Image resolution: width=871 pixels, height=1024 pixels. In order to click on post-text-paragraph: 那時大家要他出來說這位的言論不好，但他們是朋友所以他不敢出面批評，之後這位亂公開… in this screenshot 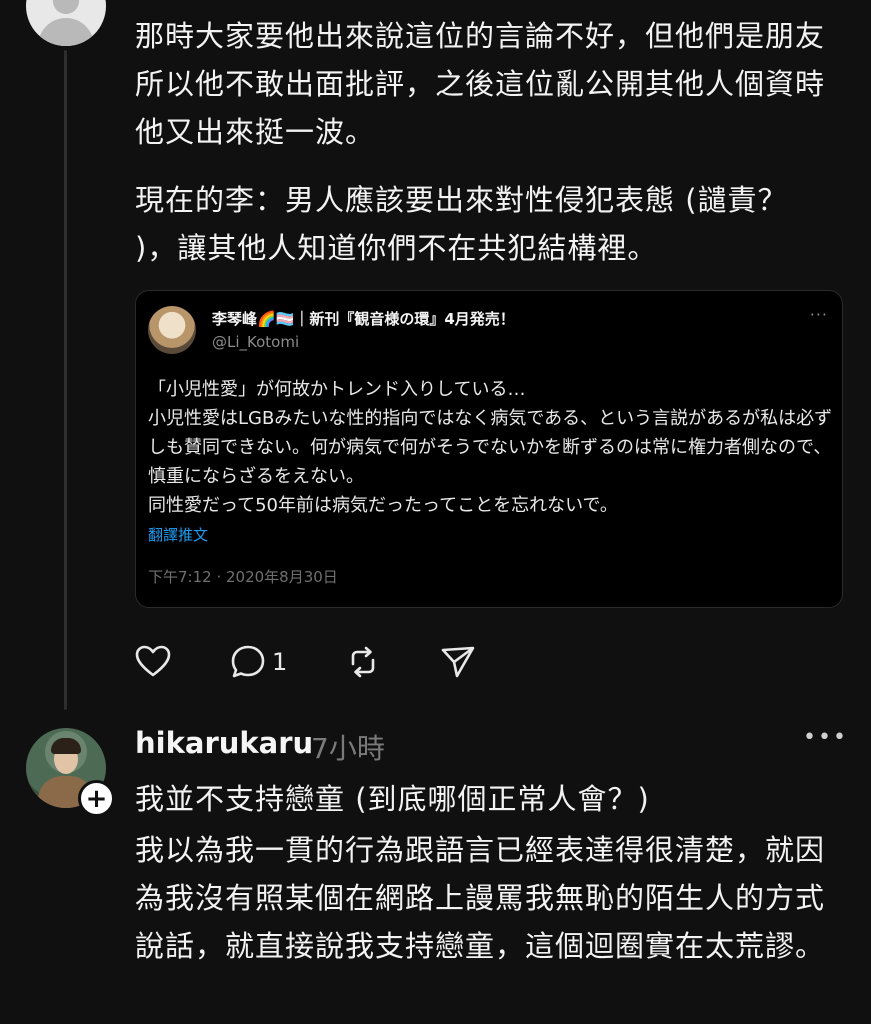, I will do `click(480, 84)`.